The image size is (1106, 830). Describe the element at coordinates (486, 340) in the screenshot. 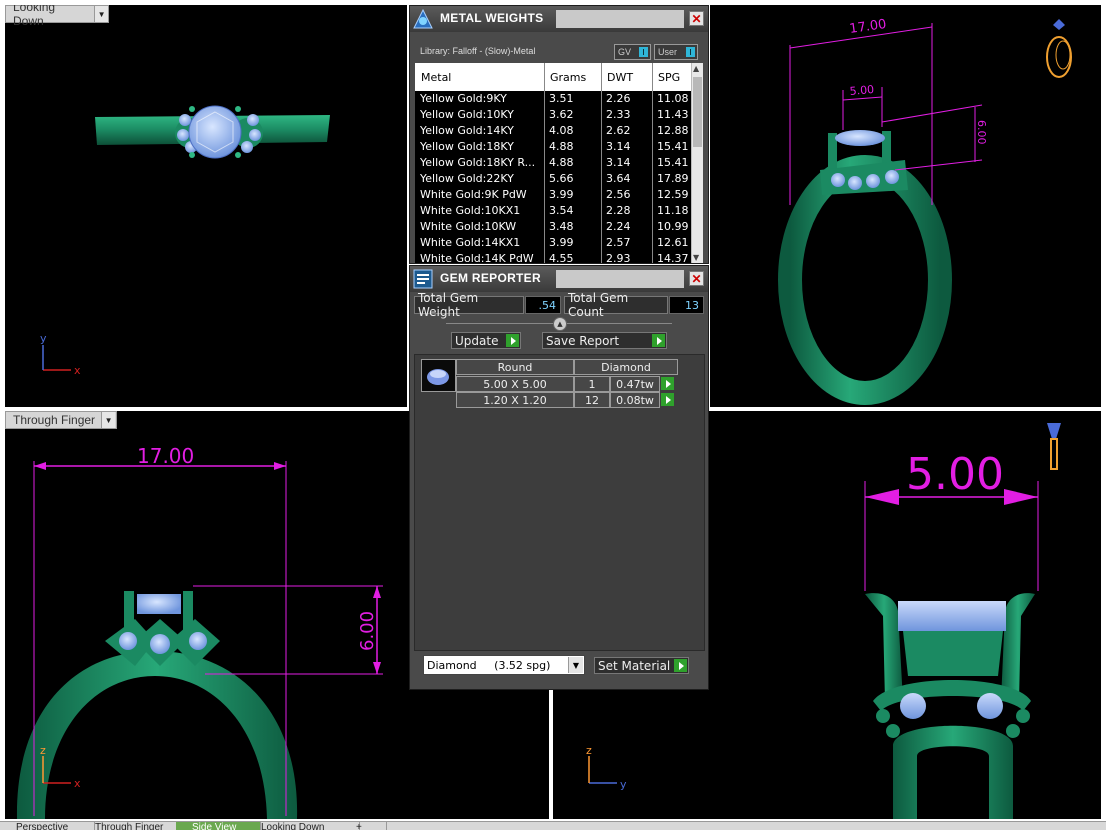

I see `update-button: Update` at that location.